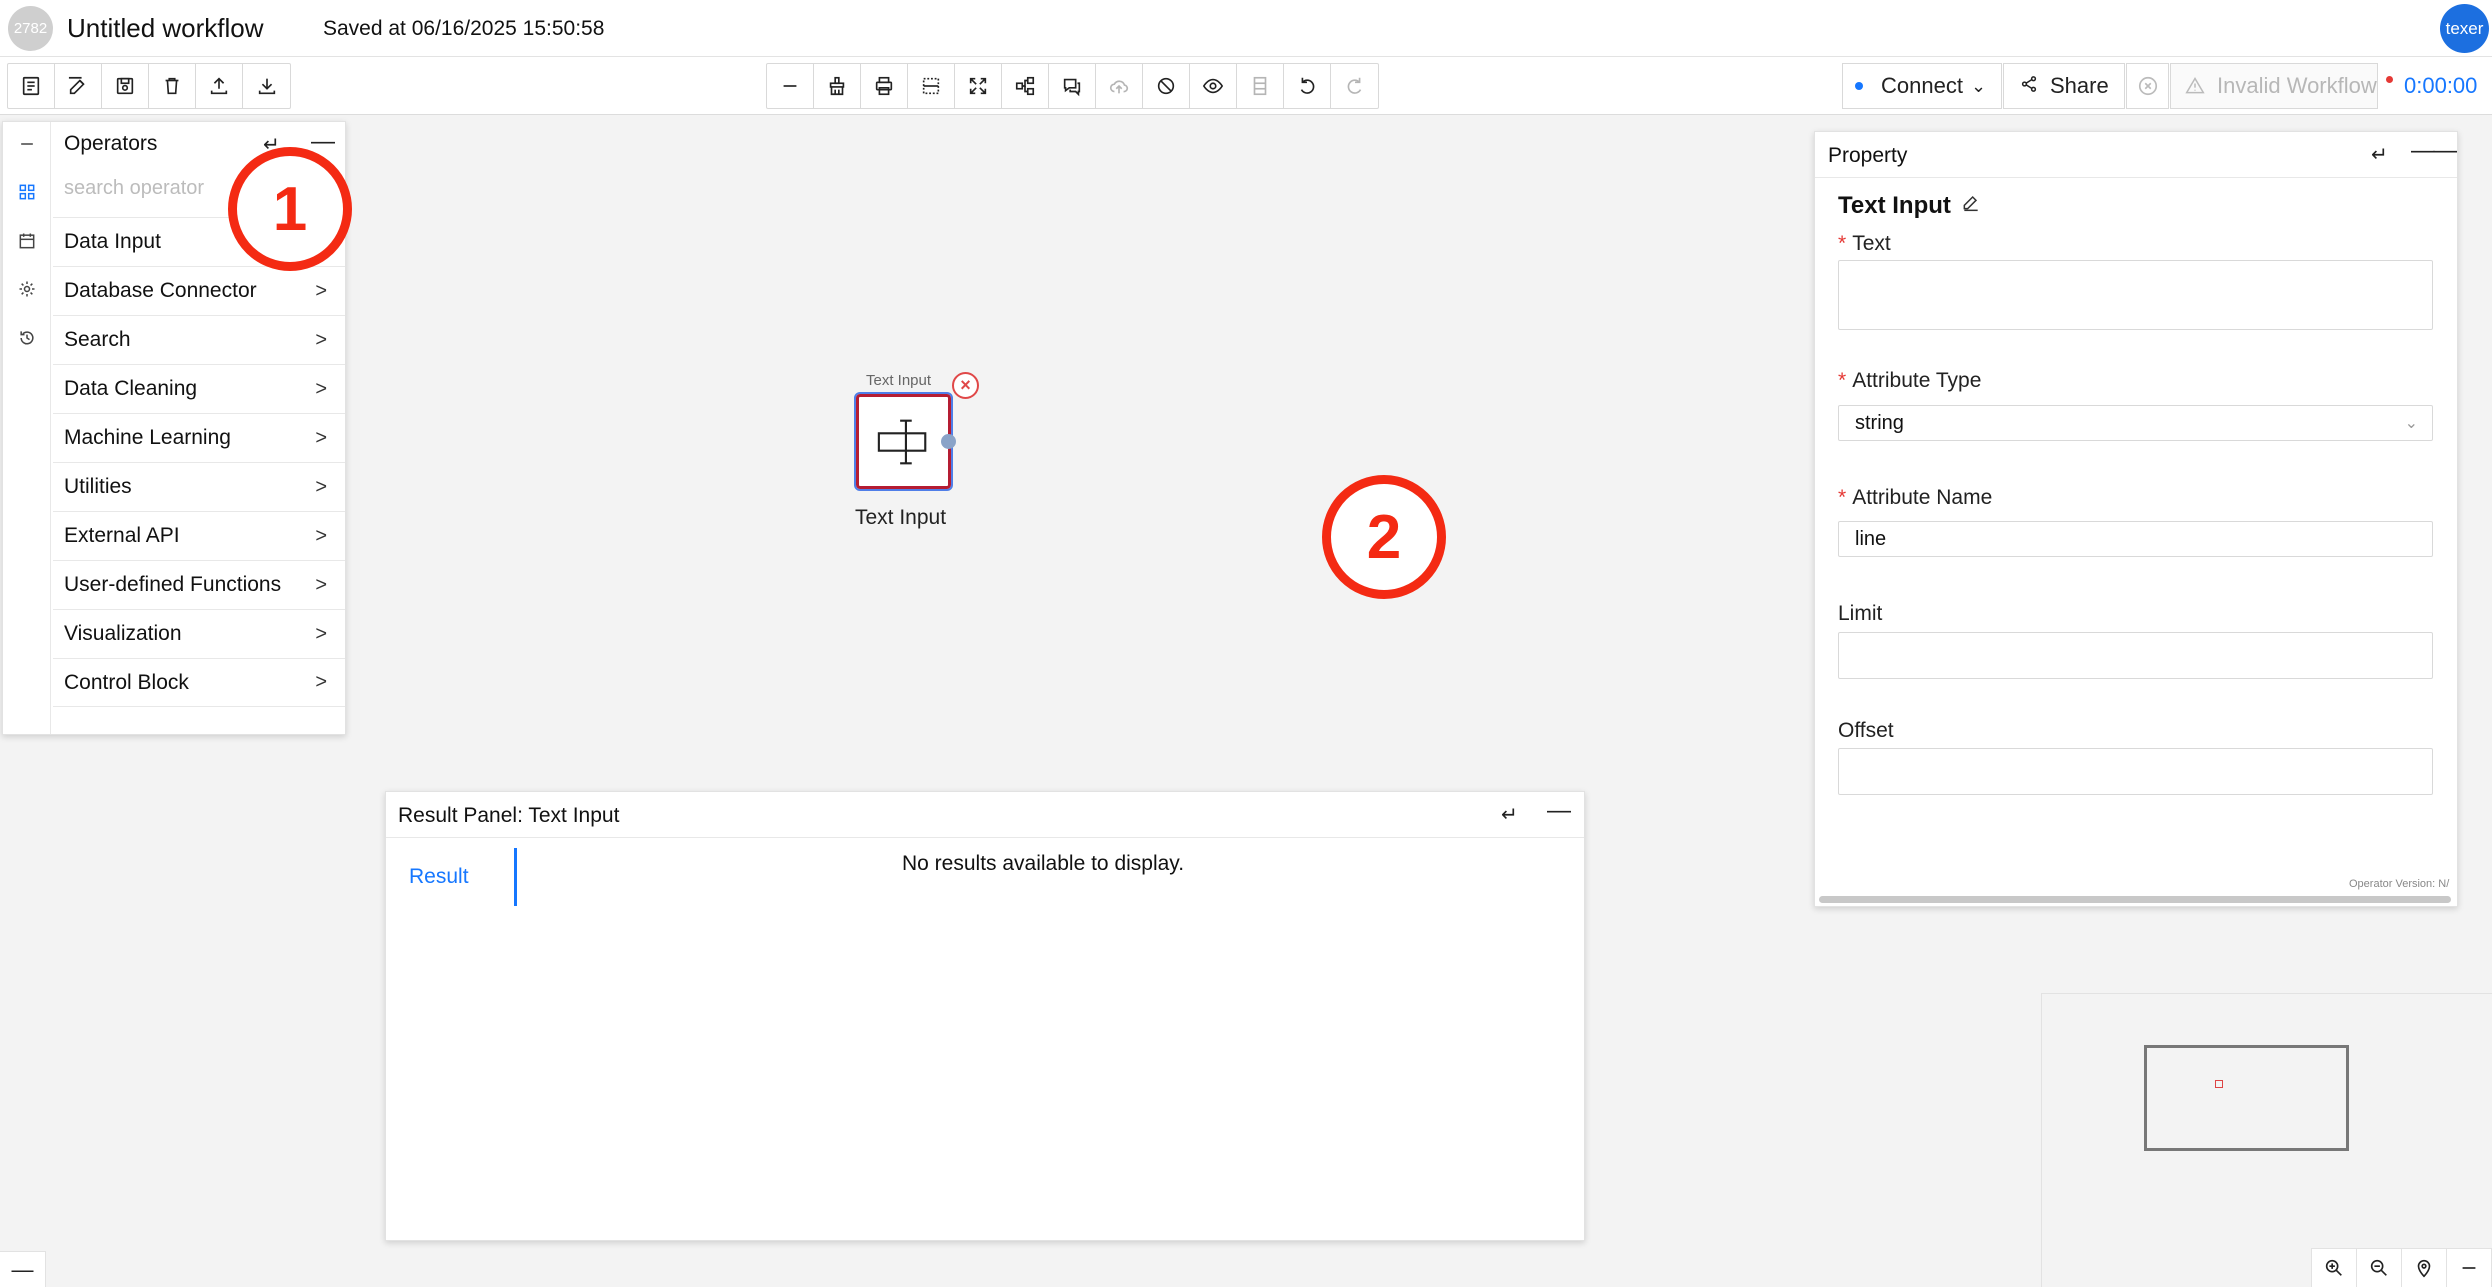 The image size is (2492, 1287). What do you see at coordinates (31, 86) in the screenshot?
I see `list-icon` at bounding box center [31, 86].